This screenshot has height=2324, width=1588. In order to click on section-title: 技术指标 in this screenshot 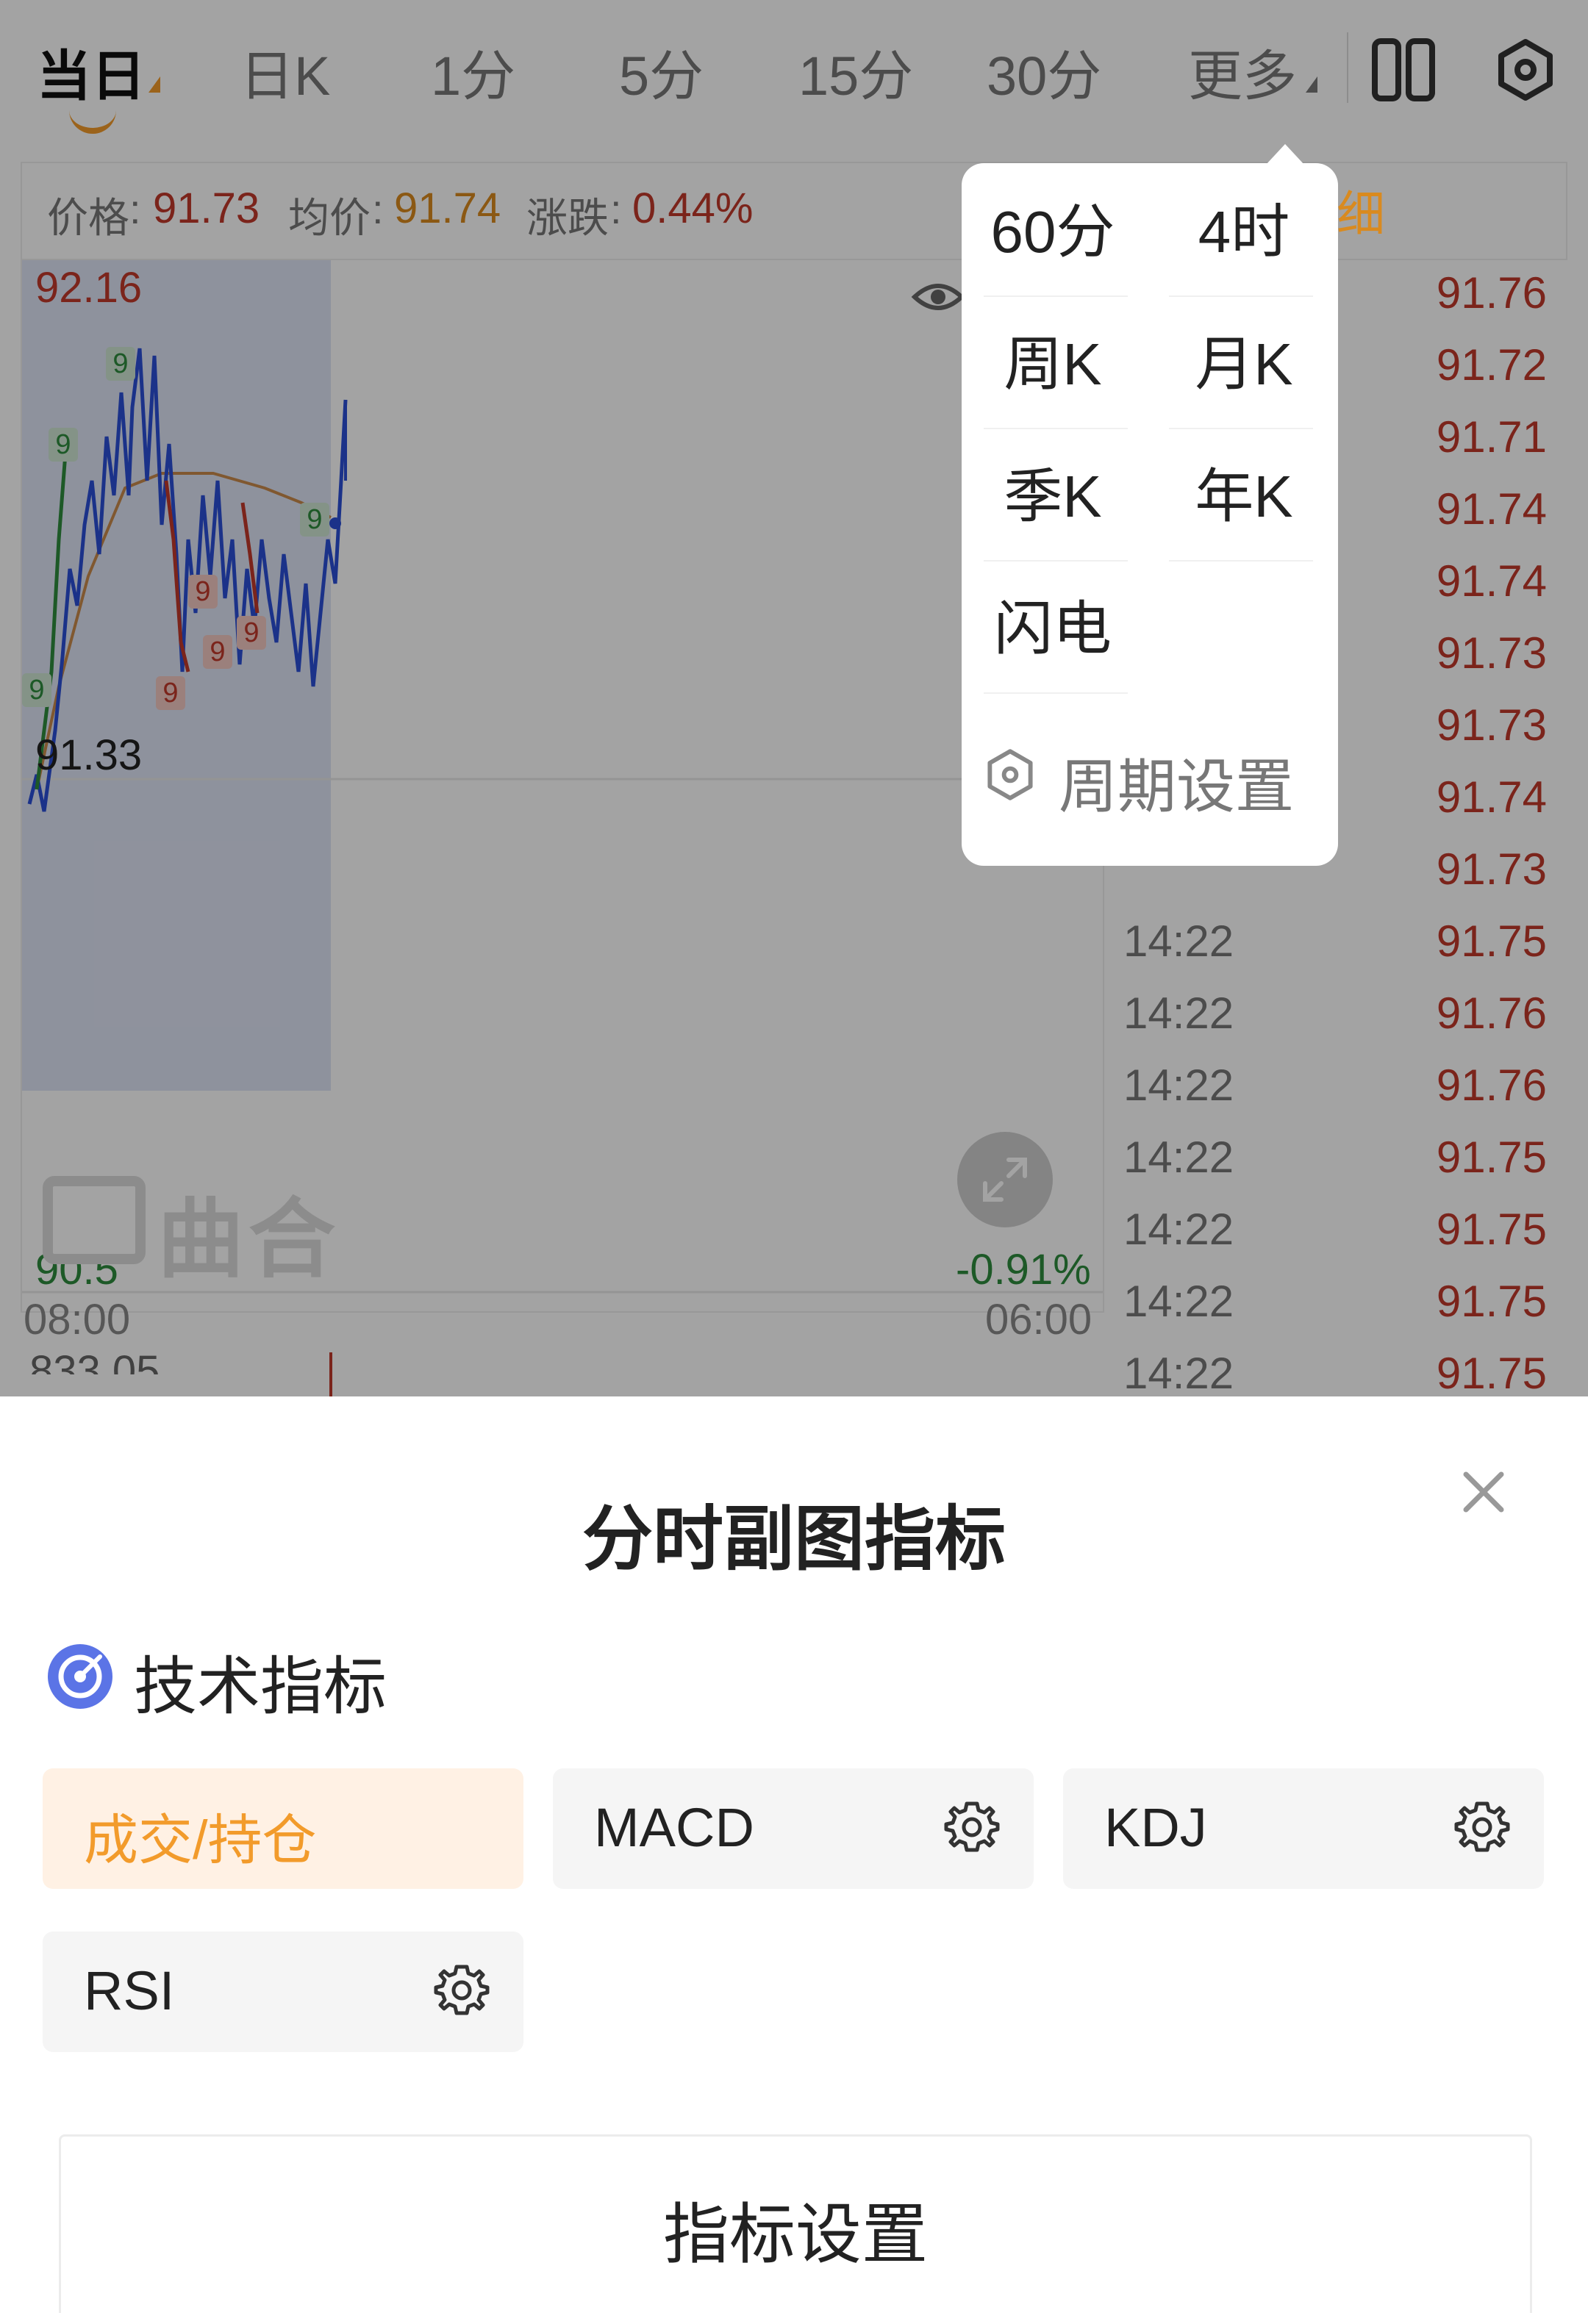, I will do `click(260, 1686)`.